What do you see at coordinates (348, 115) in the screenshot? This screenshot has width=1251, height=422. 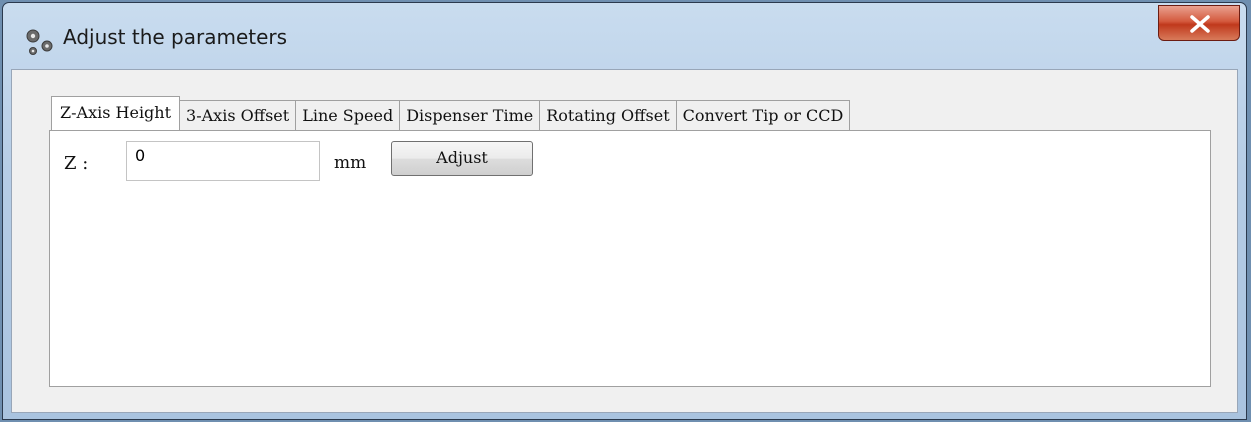 I see `tab-line-speed: Line Speed` at bounding box center [348, 115].